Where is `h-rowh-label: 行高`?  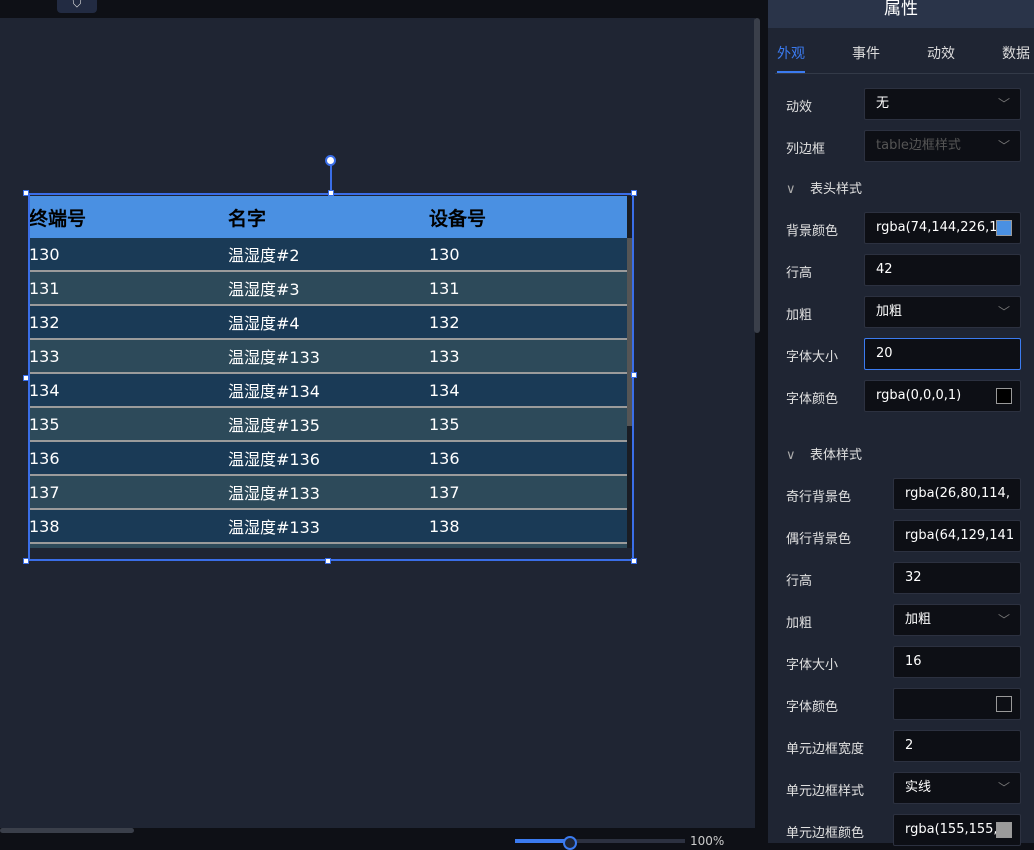
h-rowh-label: 行高 is located at coordinates (799, 273).